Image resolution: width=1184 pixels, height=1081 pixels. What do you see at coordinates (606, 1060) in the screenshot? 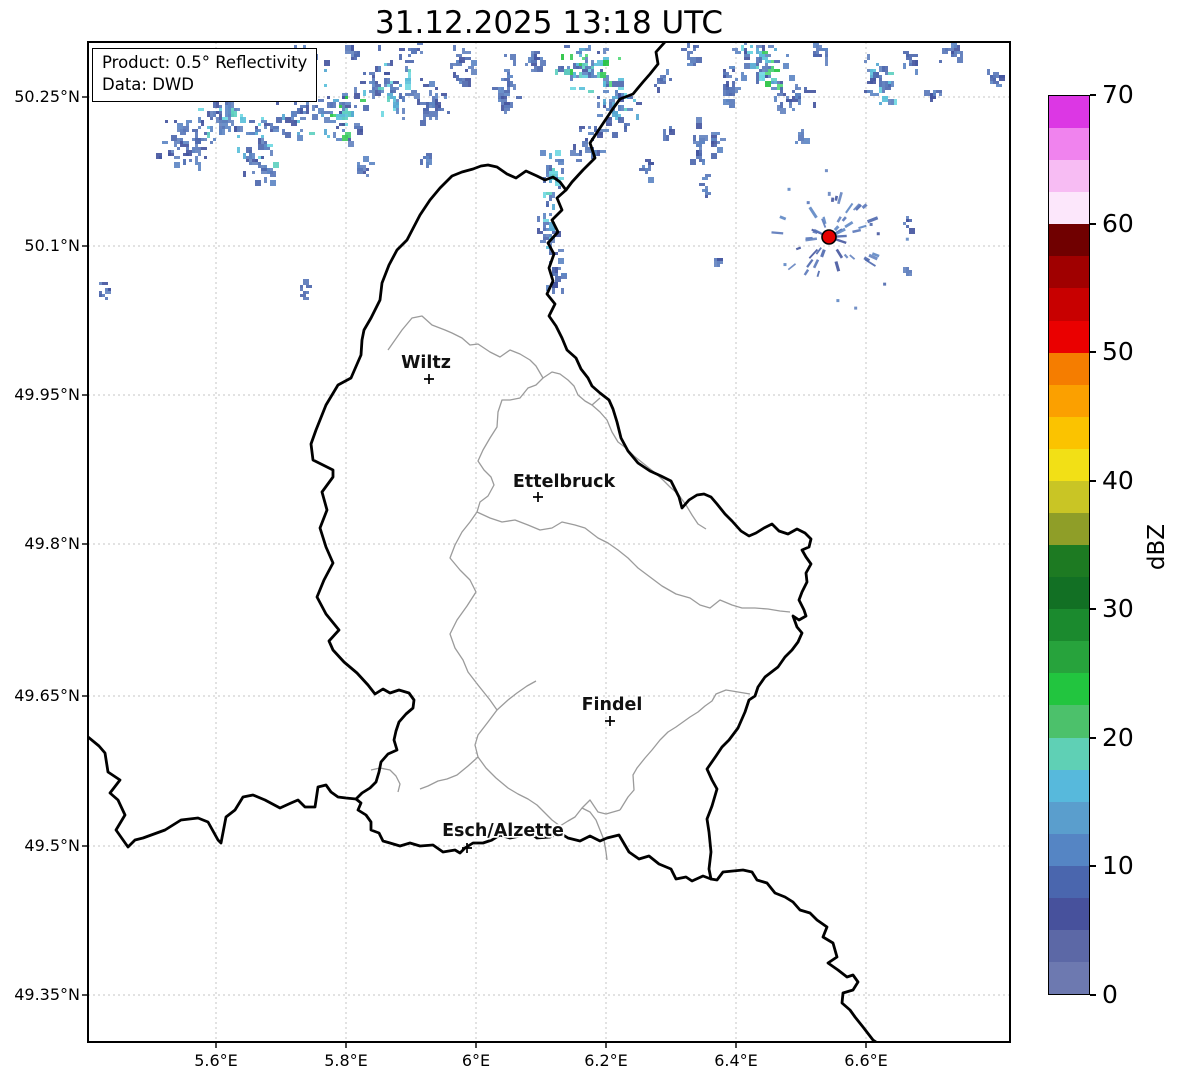
I see `x-tick-label: 6.2°E` at bounding box center [606, 1060].